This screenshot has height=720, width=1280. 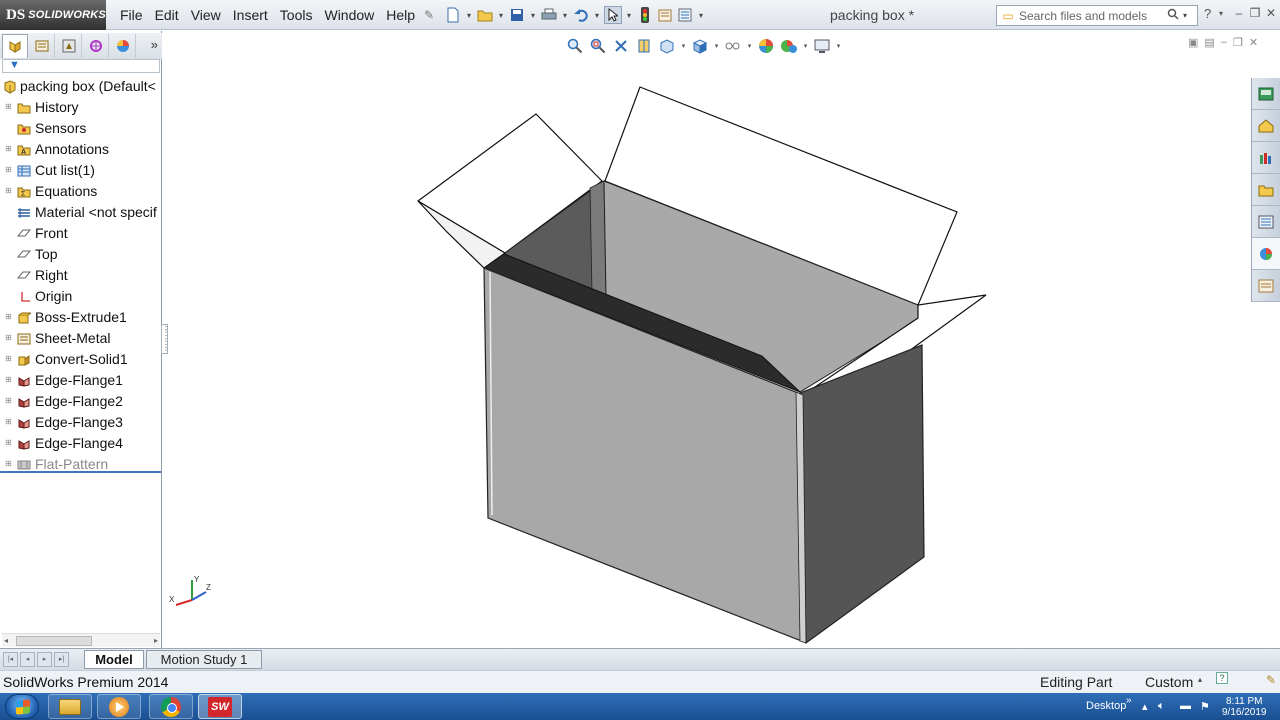 I want to click on unit-system-selector: Custom, so click(x=1169, y=682).